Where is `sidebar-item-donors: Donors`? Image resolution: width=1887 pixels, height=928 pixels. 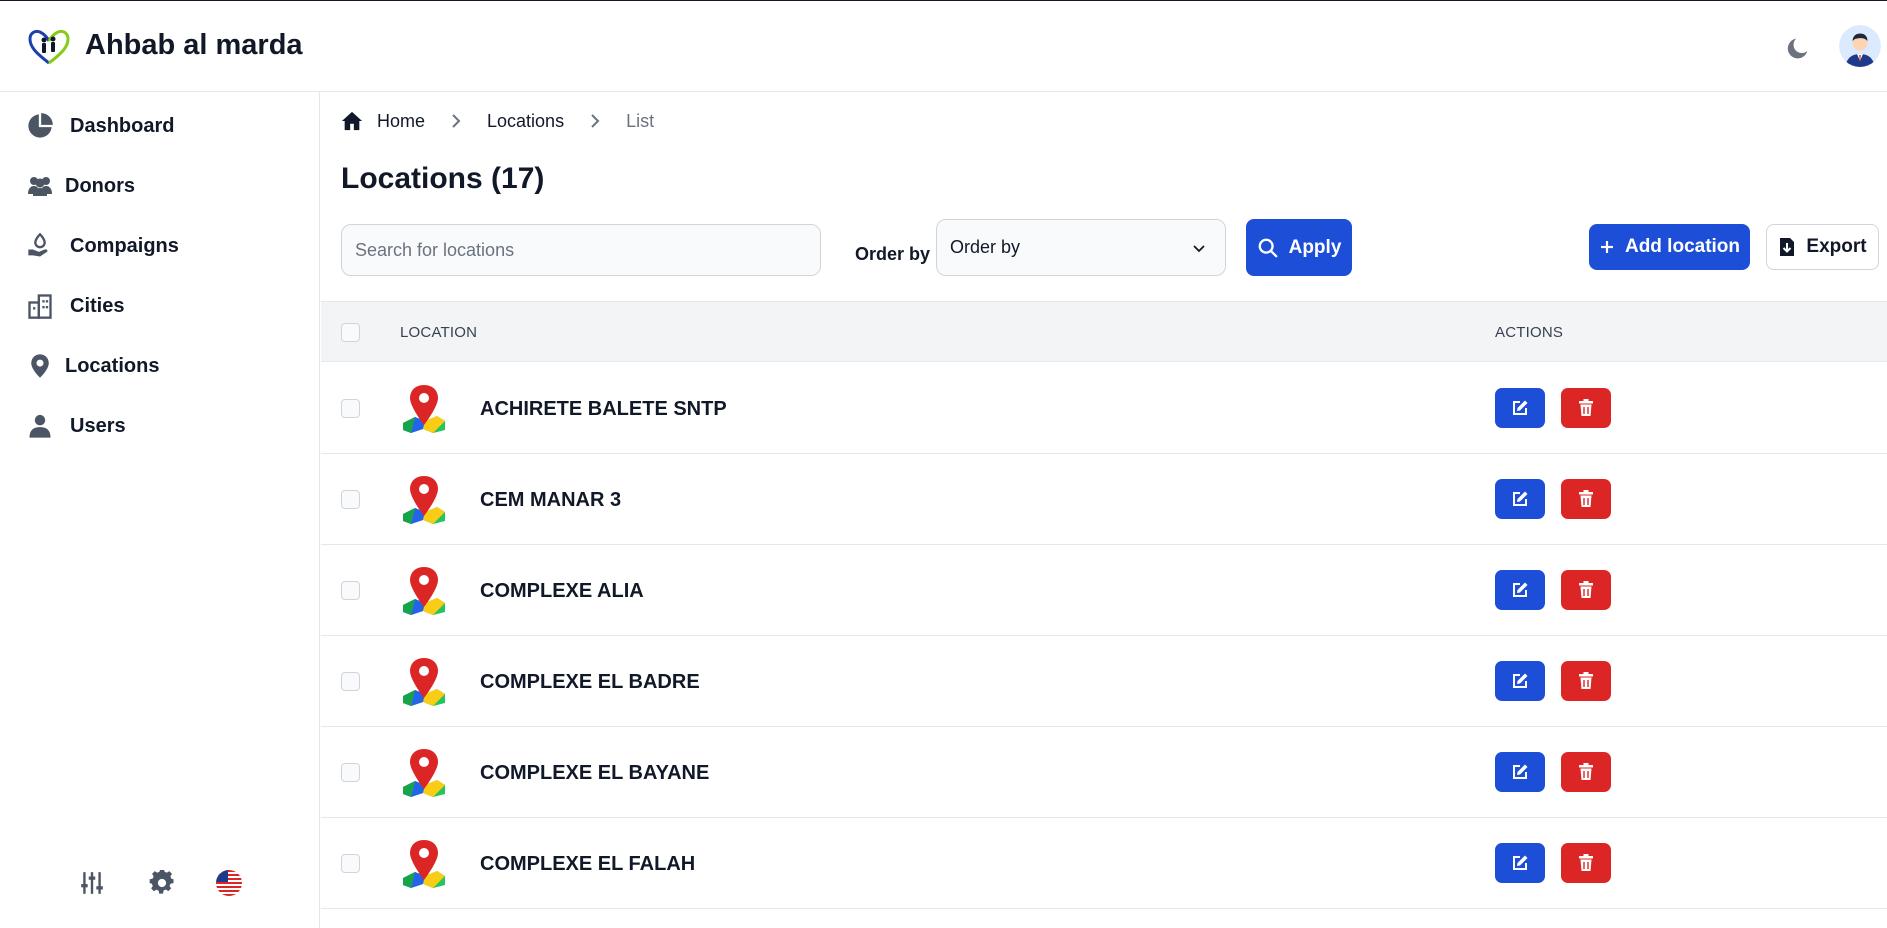 sidebar-item-donors: Donors is located at coordinates (159, 186).